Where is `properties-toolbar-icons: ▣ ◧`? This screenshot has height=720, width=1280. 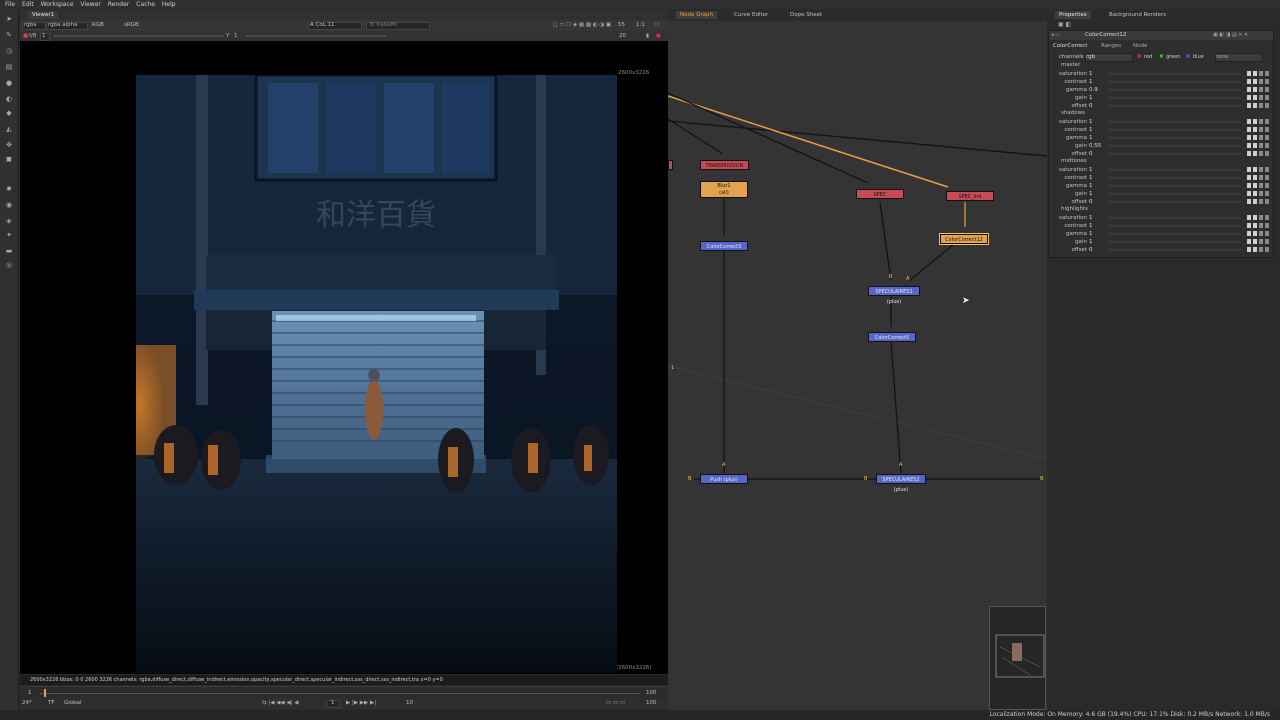 properties-toolbar-icons: ▣ ◧ is located at coordinates (1064, 24).